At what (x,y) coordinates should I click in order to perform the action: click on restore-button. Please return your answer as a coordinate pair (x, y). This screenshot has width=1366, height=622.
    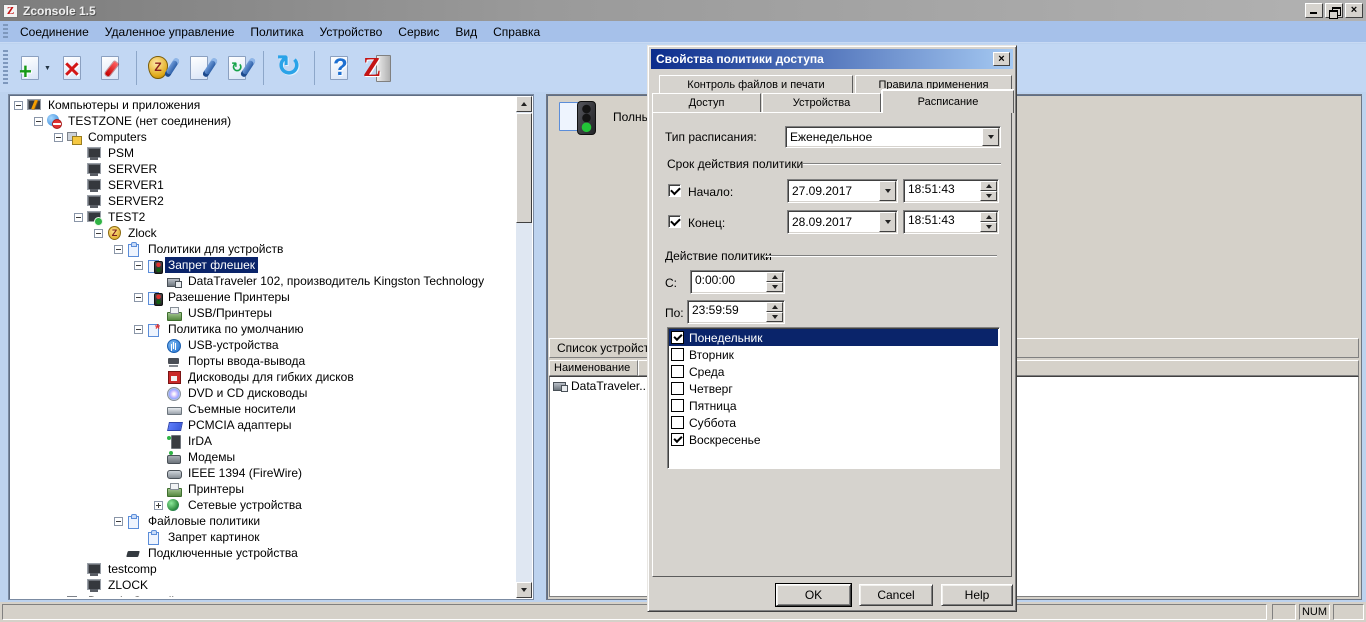
    Looking at the image, I should click on (1334, 11).